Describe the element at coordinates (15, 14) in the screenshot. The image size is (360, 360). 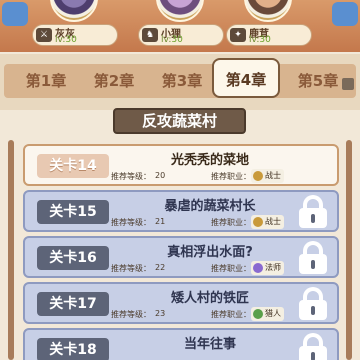
I see `menu-button` at that location.